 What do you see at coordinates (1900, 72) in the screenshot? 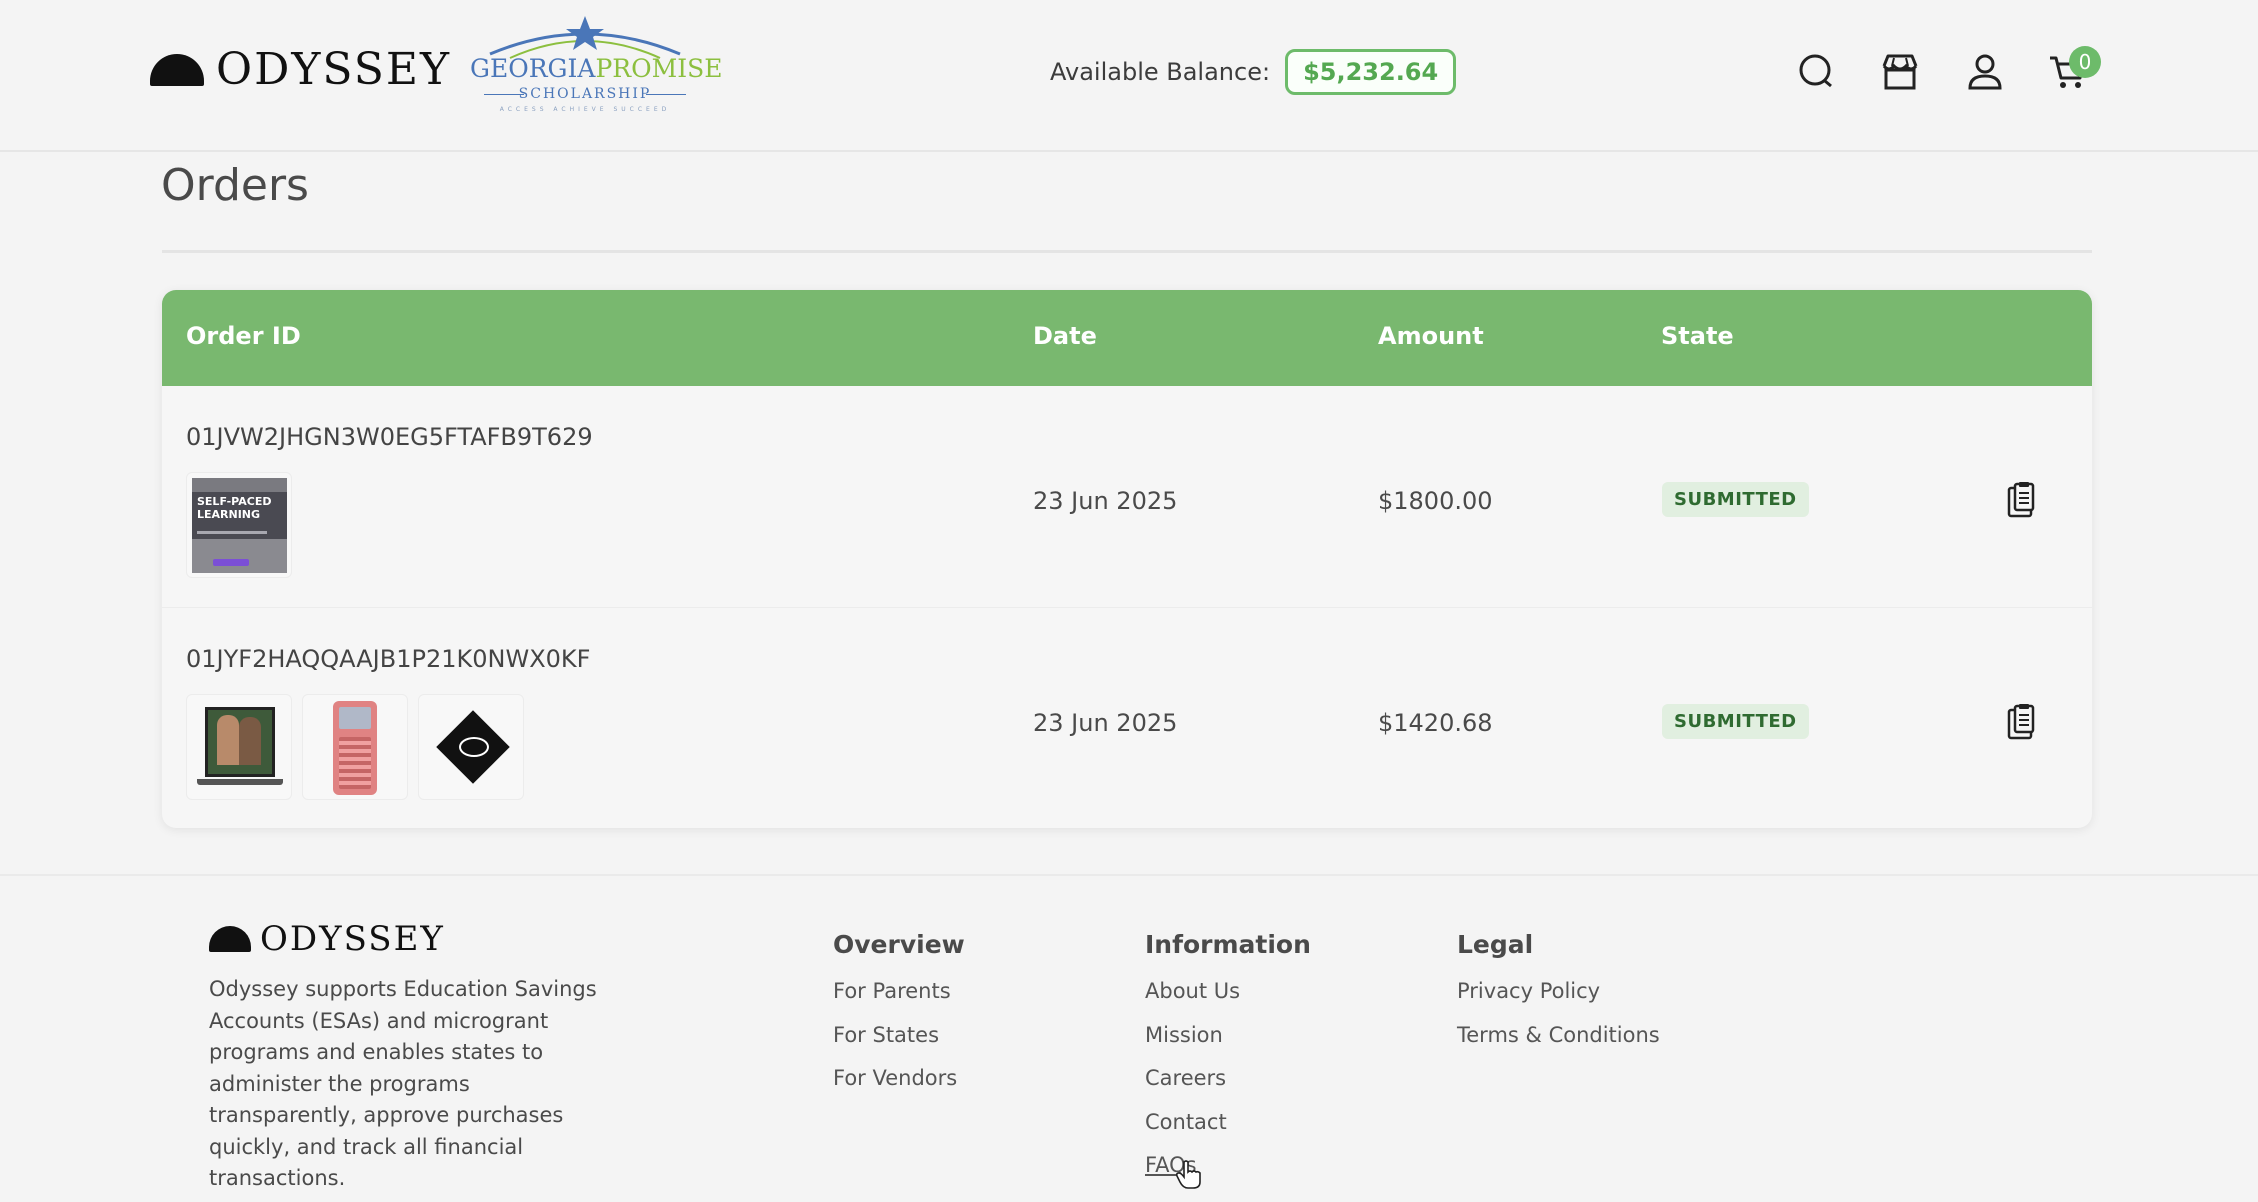
I see `store-icon` at bounding box center [1900, 72].